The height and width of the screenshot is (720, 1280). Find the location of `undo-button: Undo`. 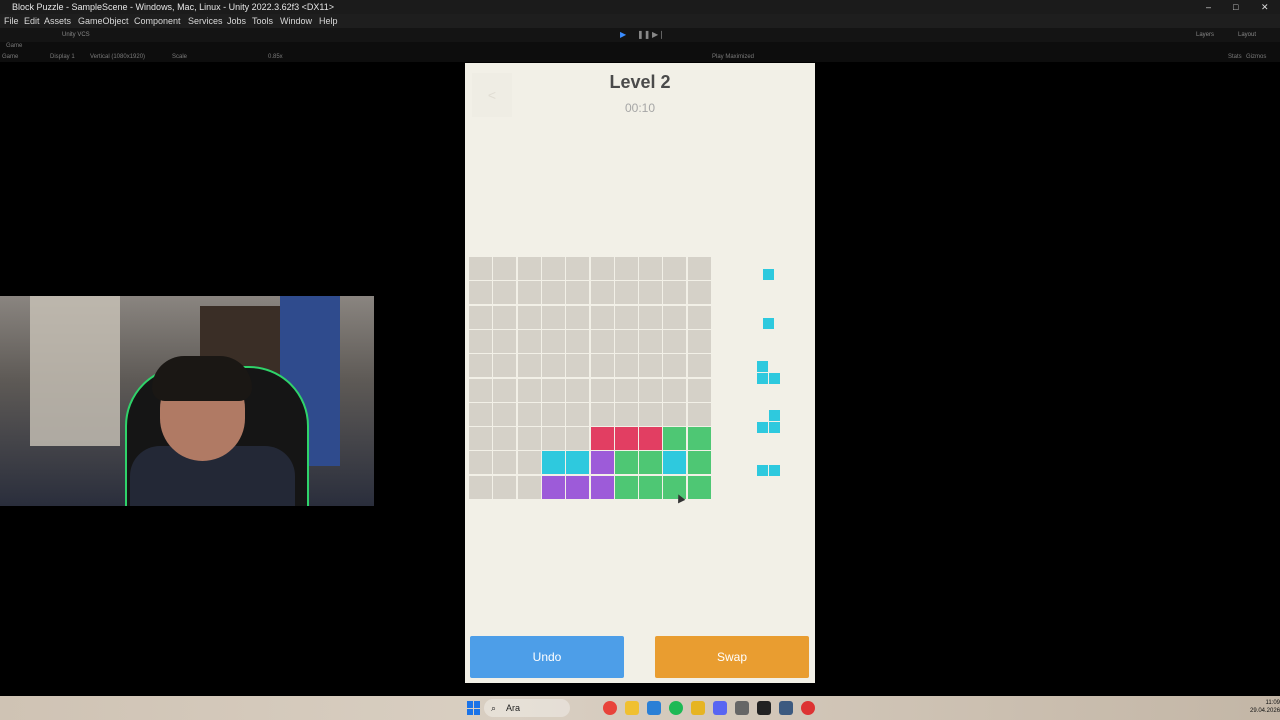

undo-button: Undo is located at coordinates (547, 657).